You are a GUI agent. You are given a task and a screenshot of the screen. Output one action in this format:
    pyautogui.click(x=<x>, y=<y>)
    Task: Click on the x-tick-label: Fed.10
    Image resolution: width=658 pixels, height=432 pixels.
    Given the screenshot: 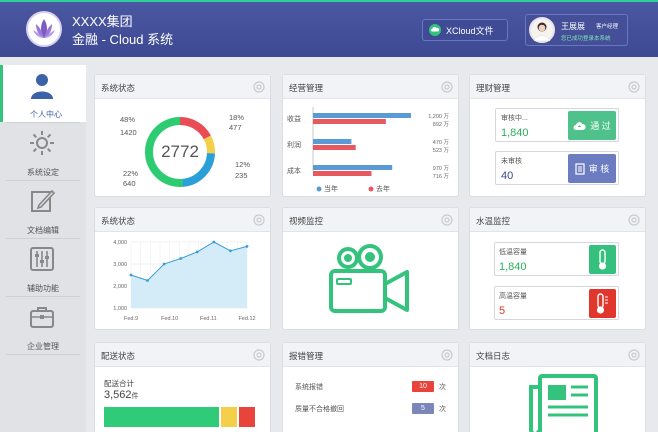 What is the action you would take?
    pyautogui.click(x=169, y=319)
    